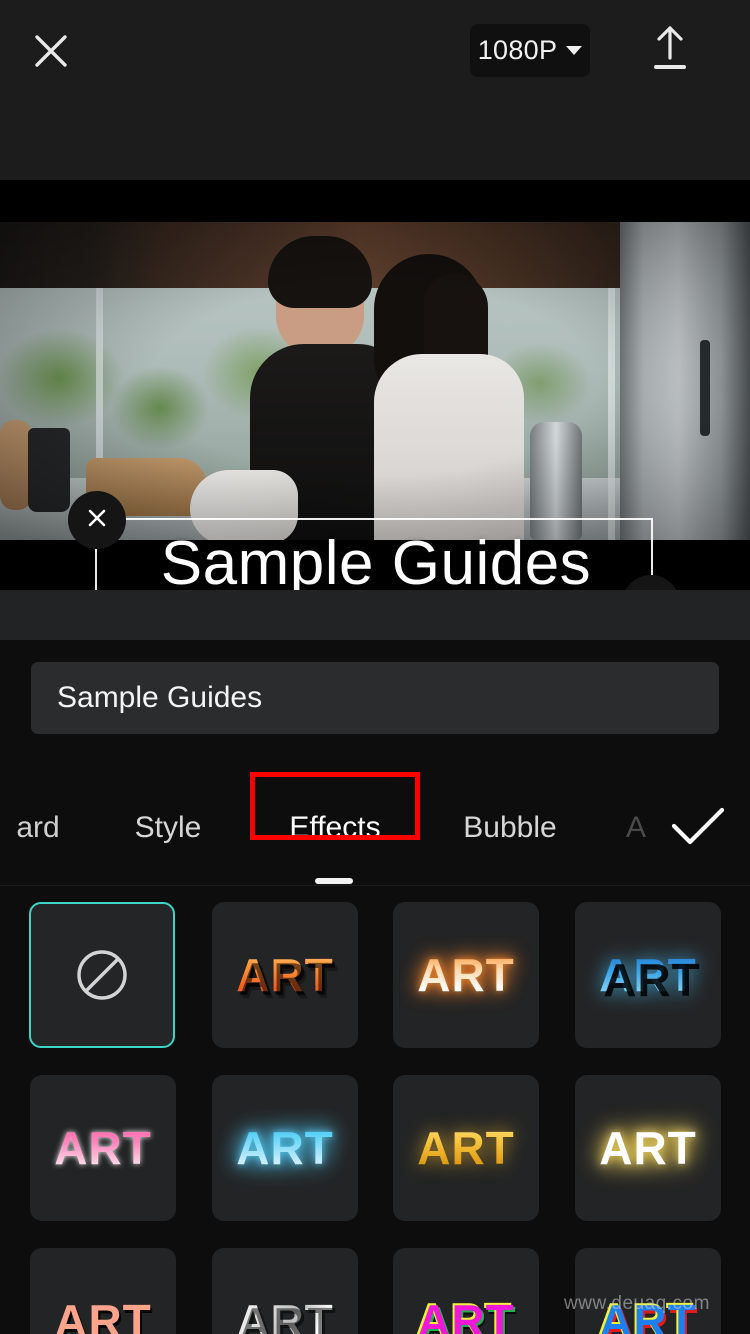 The height and width of the screenshot is (1334, 750). I want to click on effect-cell-orange-3d: ART, so click(285, 975).